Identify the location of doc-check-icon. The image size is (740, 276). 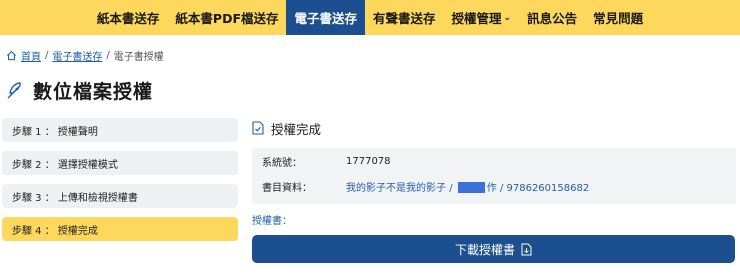
(258, 128).